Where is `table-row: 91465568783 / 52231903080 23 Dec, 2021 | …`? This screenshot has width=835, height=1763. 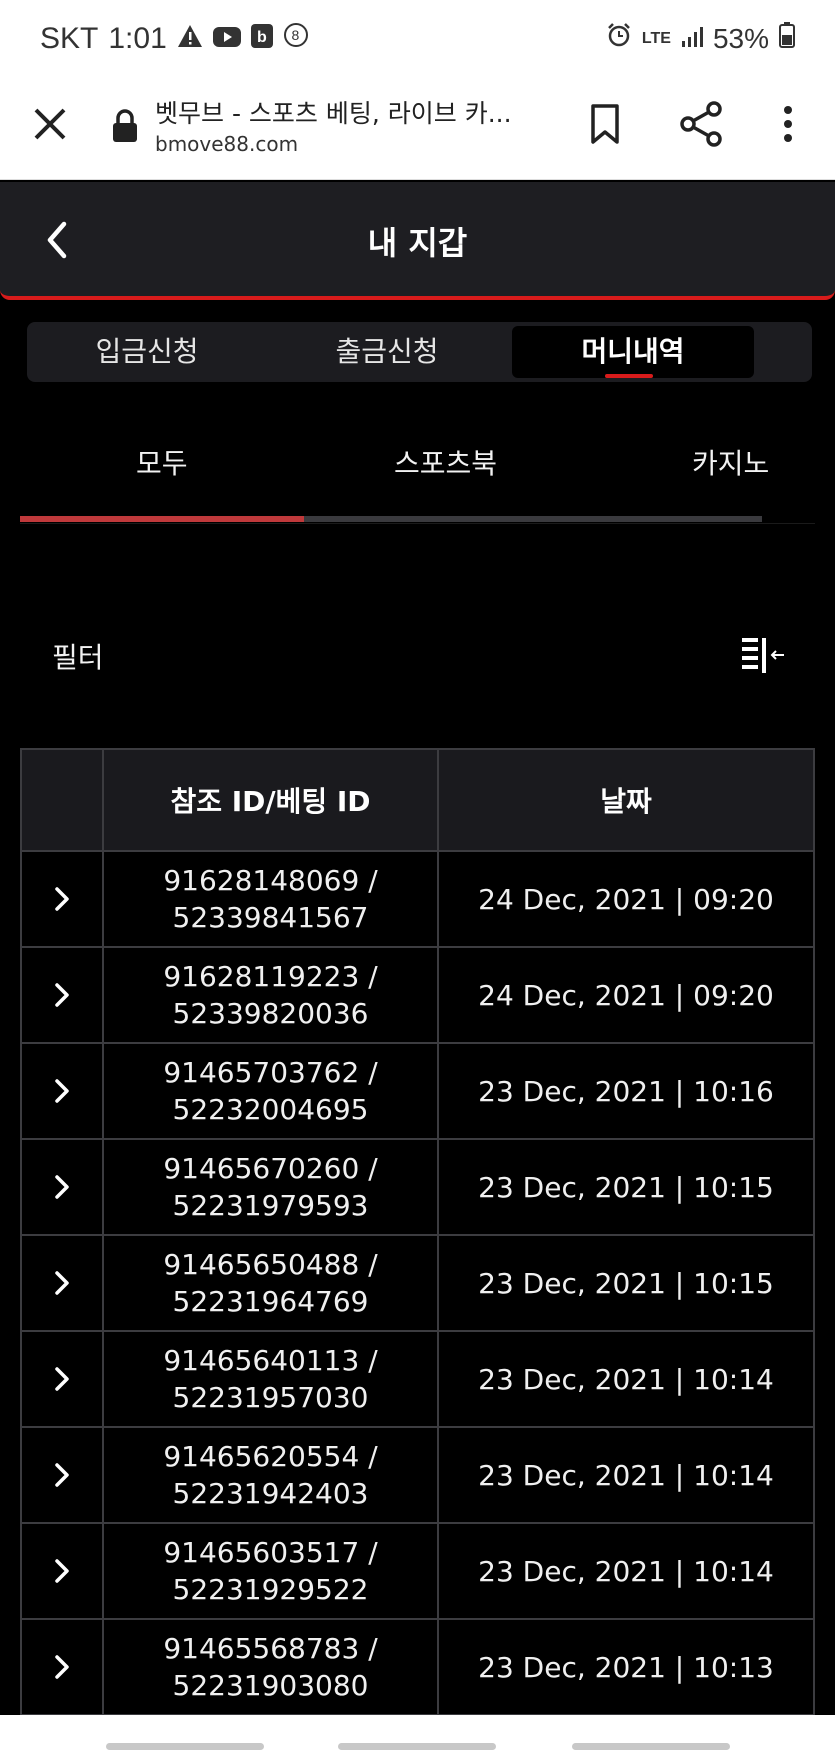
table-row: 91465568783 / 52231903080 23 Dec, 2021 | … is located at coordinates (417, 1667).